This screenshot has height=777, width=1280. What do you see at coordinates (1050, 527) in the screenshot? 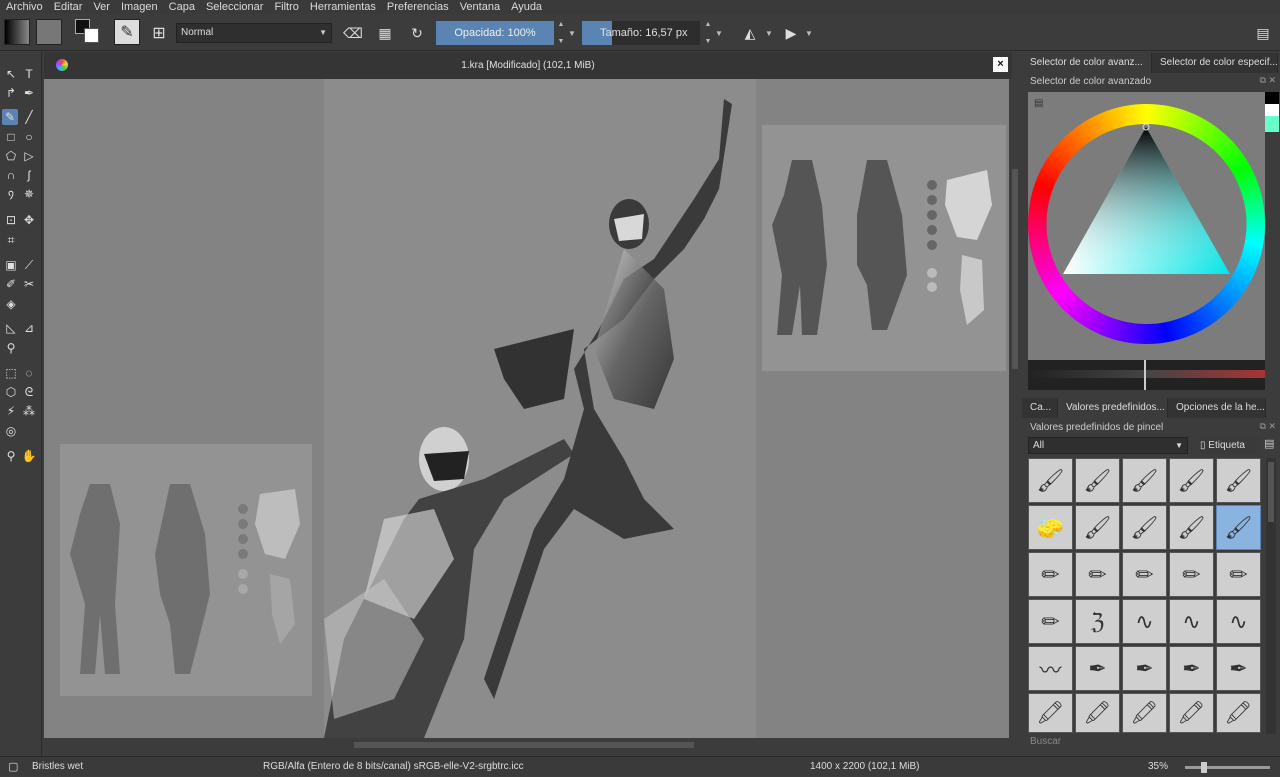
I see `brush-preset: 🧽` at bounding box center [1050, 527].